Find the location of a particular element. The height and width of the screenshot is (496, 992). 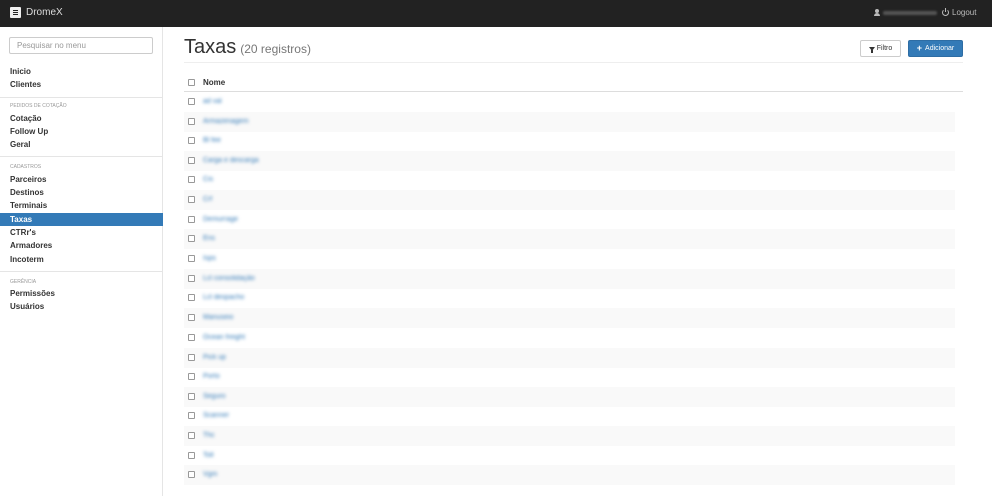

table-row: Seguro is located at coordinates (569, 397).